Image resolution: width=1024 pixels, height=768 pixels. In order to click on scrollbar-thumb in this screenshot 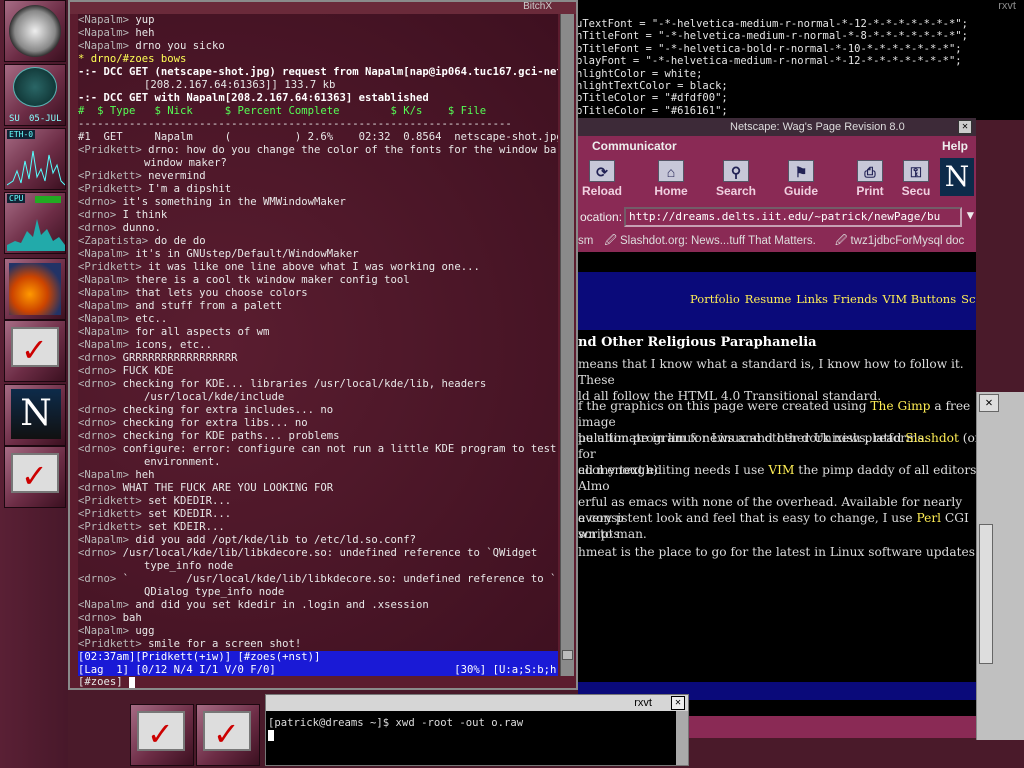, I will do `click(567, 655)`.